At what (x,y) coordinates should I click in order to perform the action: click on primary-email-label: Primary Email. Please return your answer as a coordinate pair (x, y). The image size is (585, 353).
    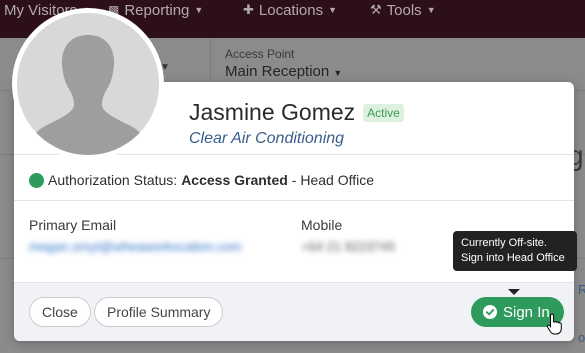
    Looking at the image, I should click on (73, 225).